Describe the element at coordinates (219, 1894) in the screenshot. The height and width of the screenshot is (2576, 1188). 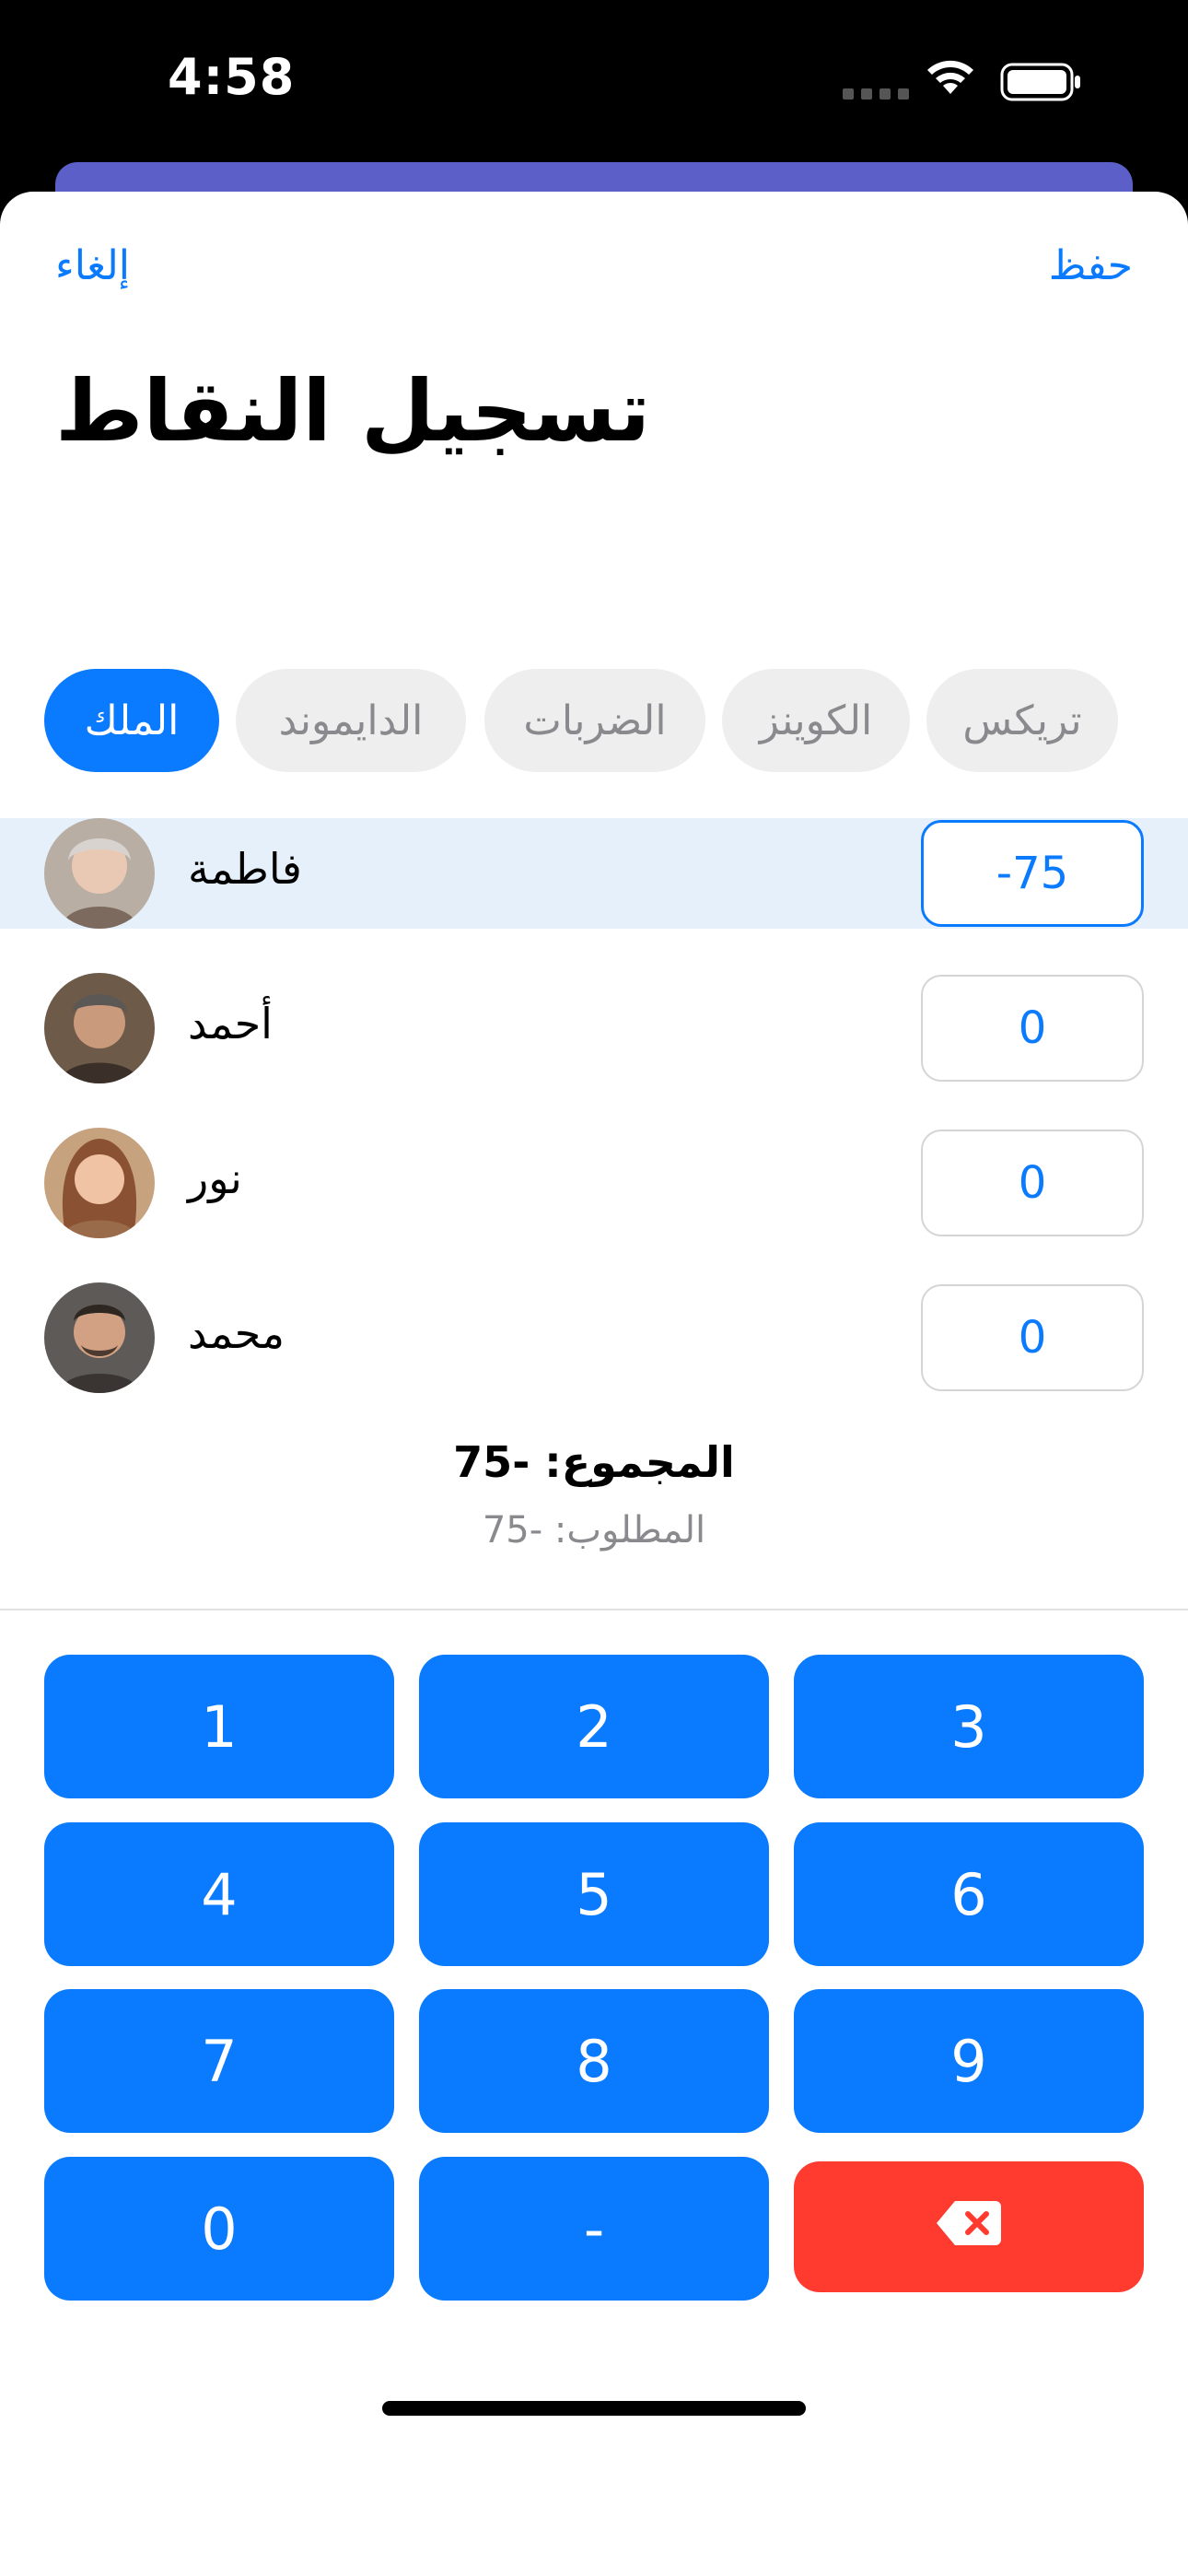
I see `key-4: 4` at that location.